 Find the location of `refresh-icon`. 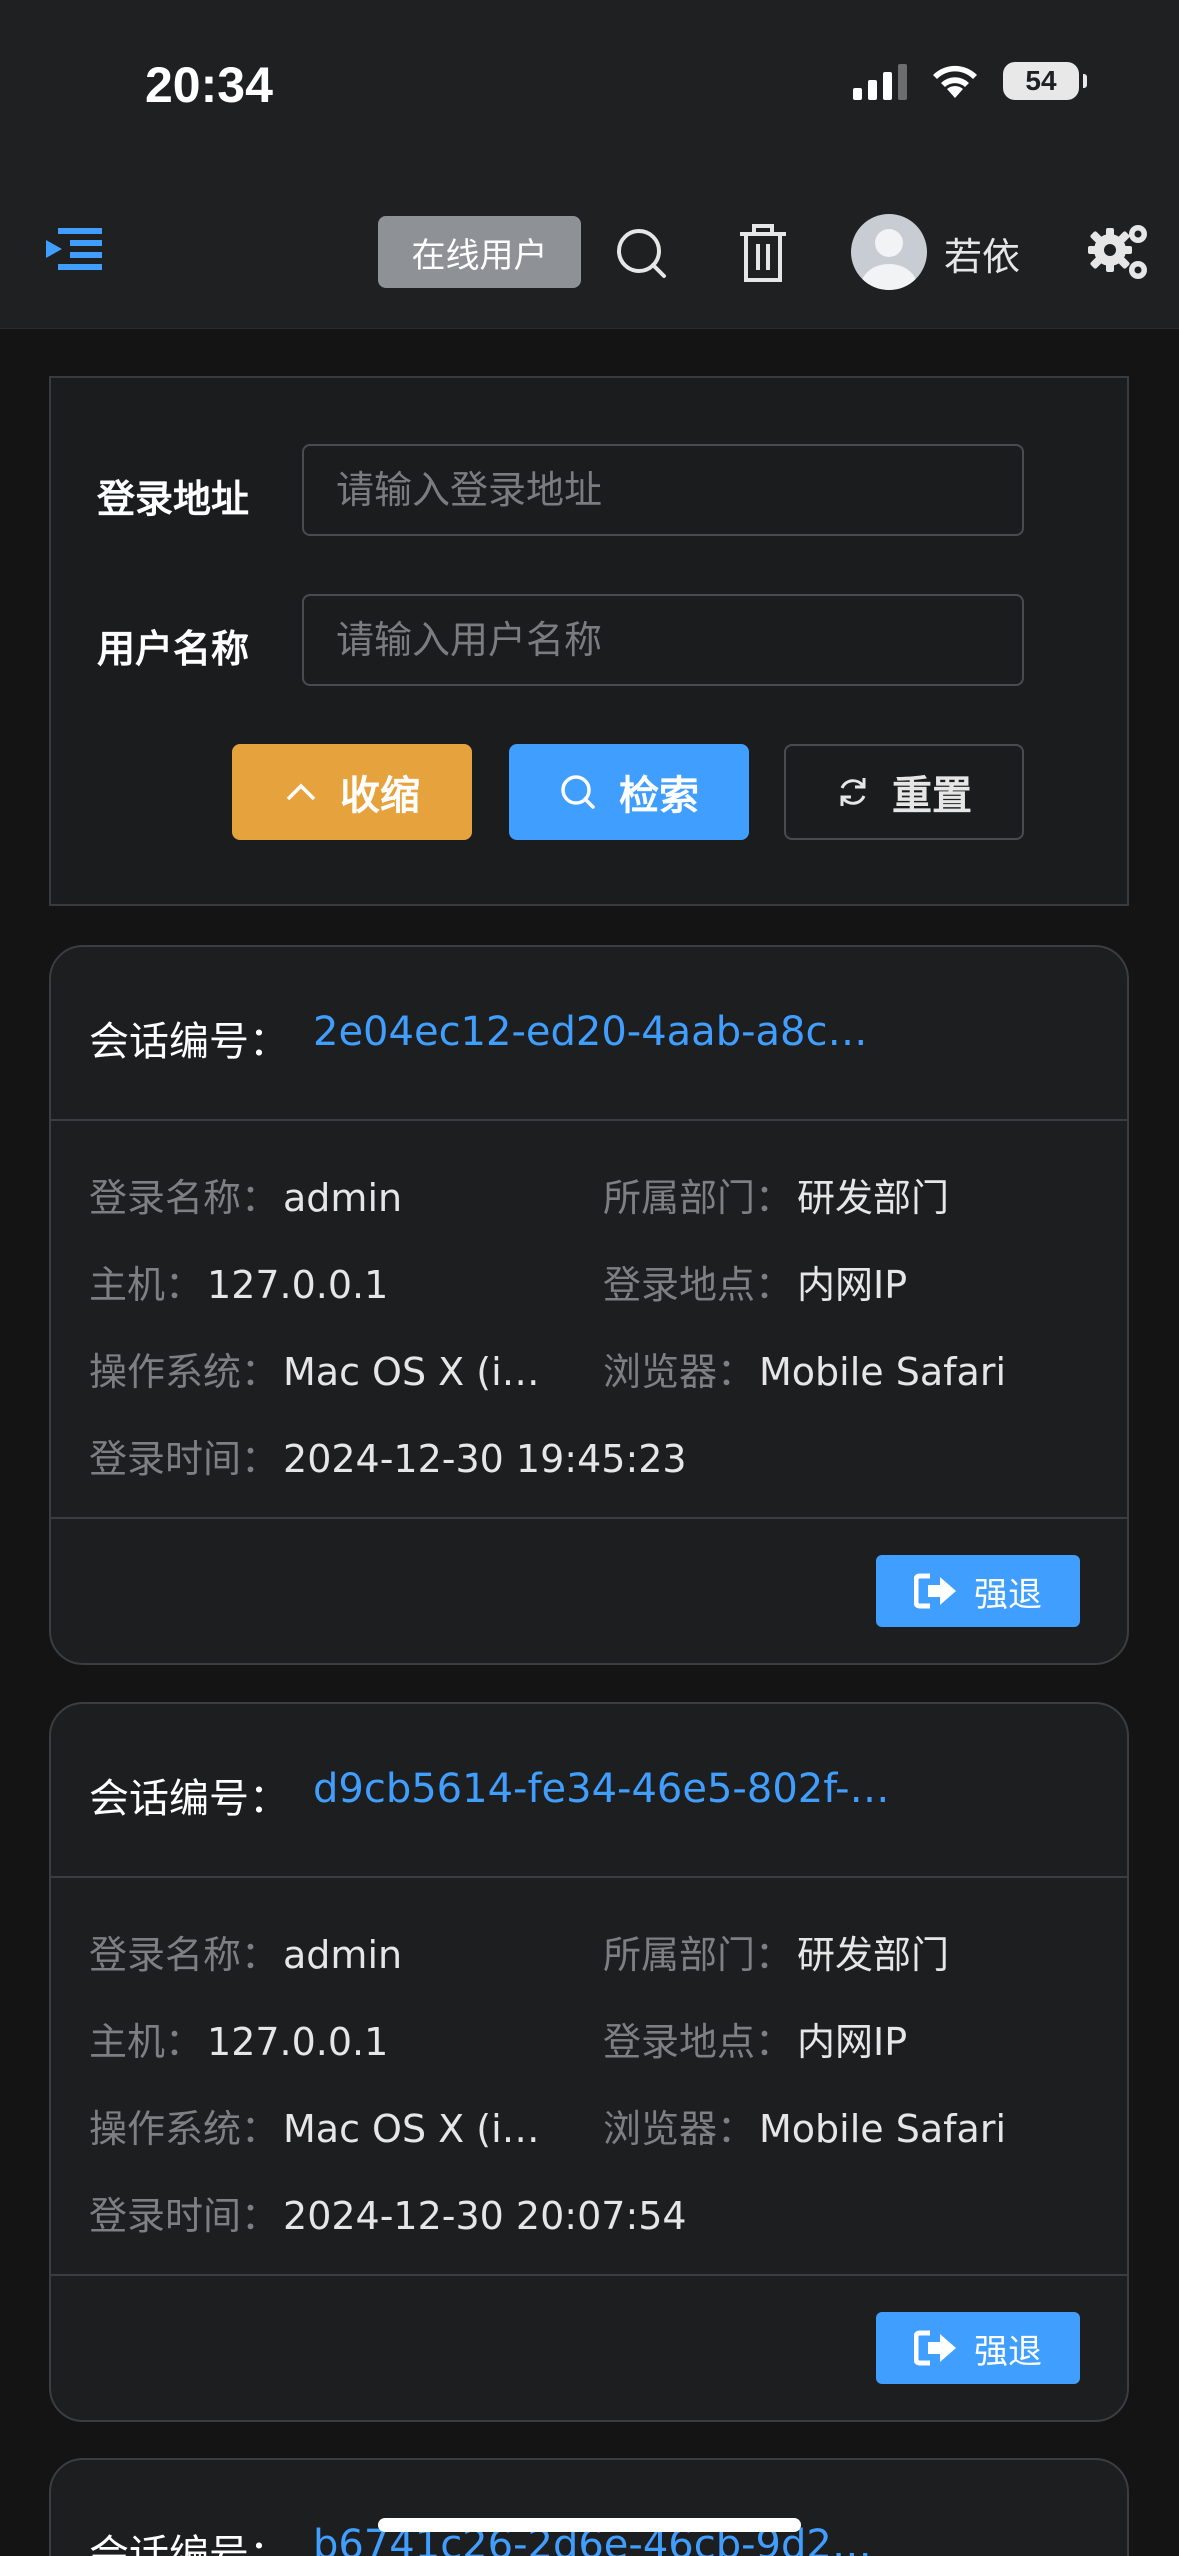

refresh-icon is located at coordinates (853, 792).